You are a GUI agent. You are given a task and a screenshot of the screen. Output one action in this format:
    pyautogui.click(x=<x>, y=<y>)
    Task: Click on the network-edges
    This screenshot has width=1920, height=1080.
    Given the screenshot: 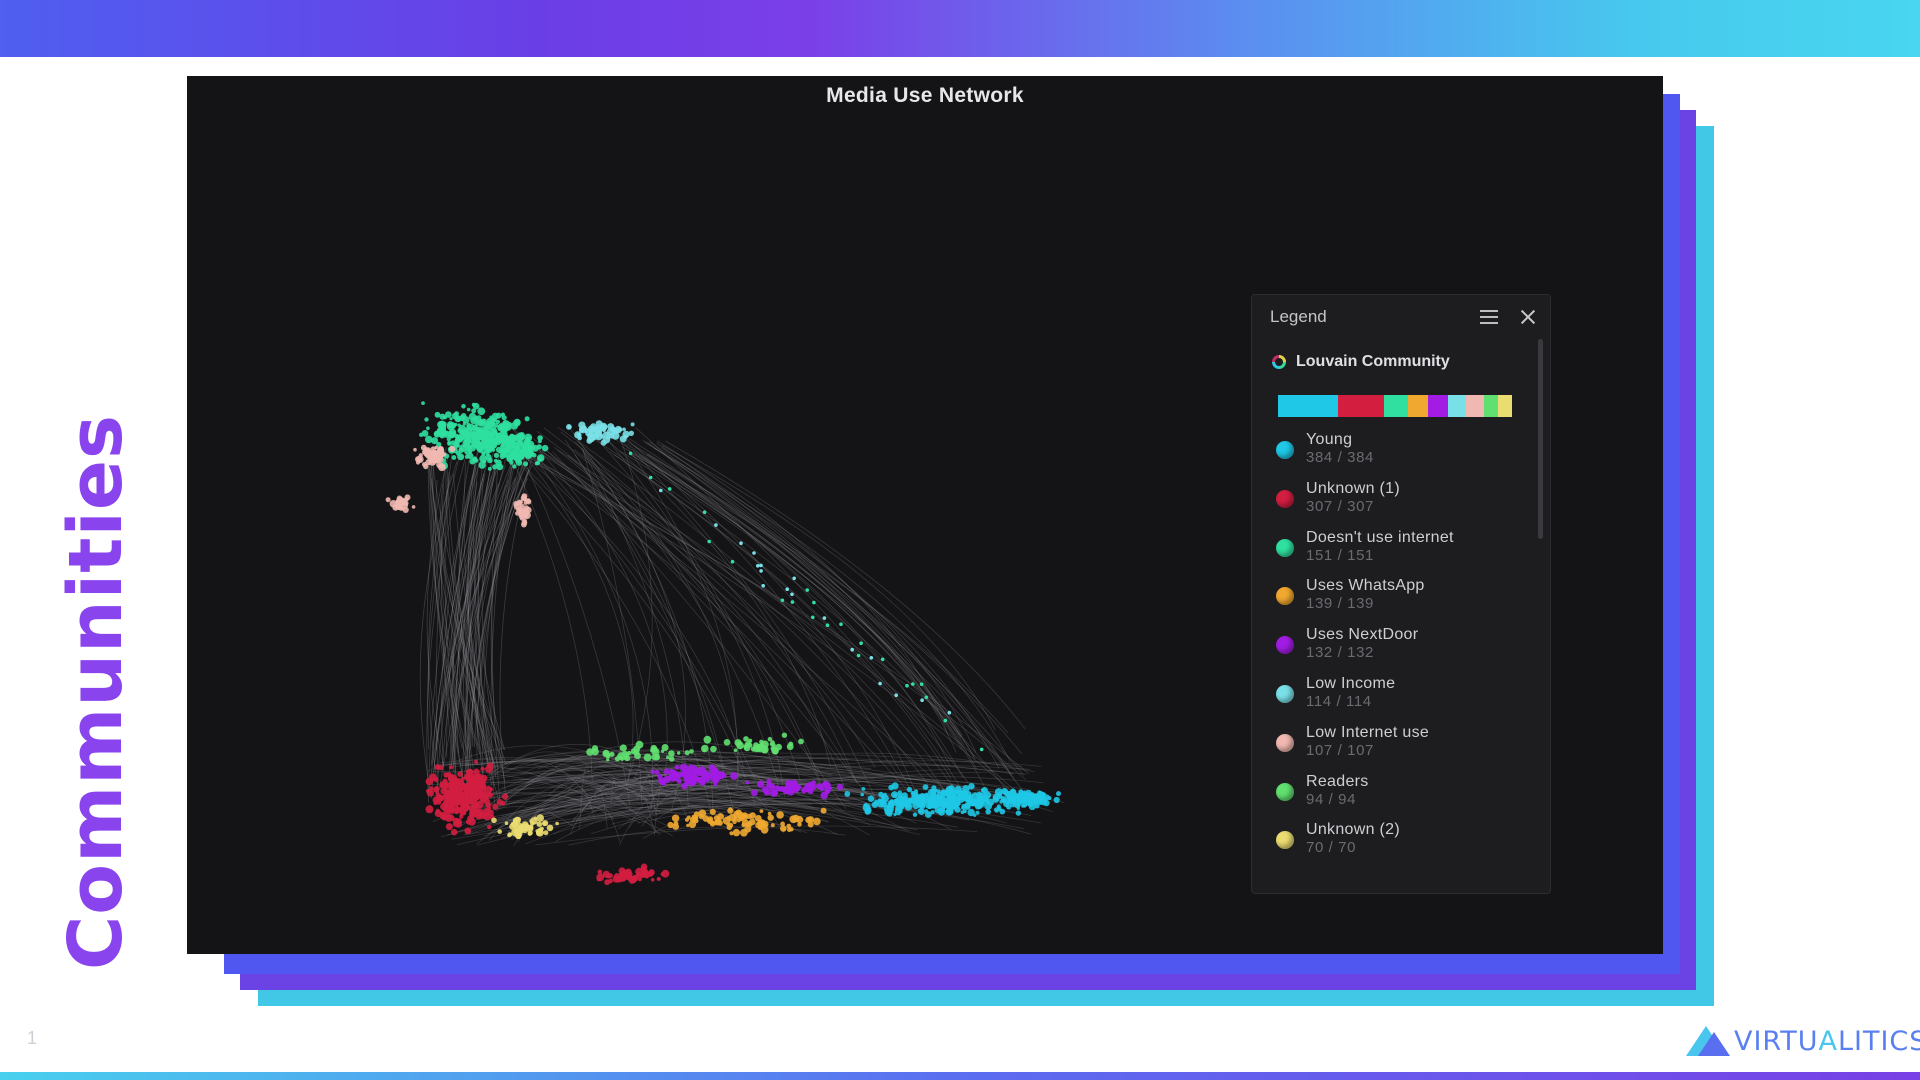 What is the action you would take?
    pyautogui.click(x=742, y=636)
    